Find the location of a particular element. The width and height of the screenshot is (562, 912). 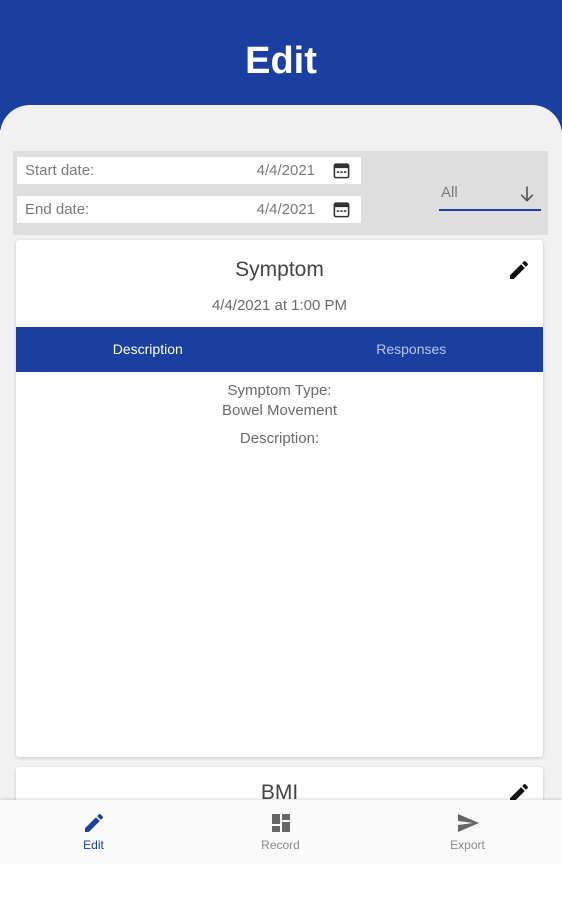

nav-label-edit: Edit is located at coordinates (93, 845).